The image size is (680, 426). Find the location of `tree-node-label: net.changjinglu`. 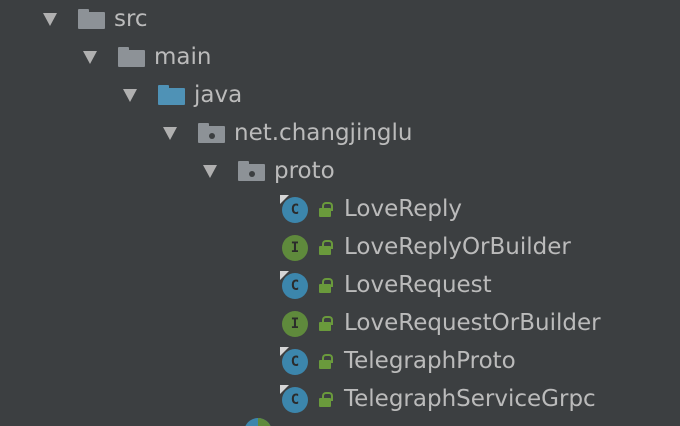

tree-node-label: net.changjinglu is located at coordinates (323, 133).